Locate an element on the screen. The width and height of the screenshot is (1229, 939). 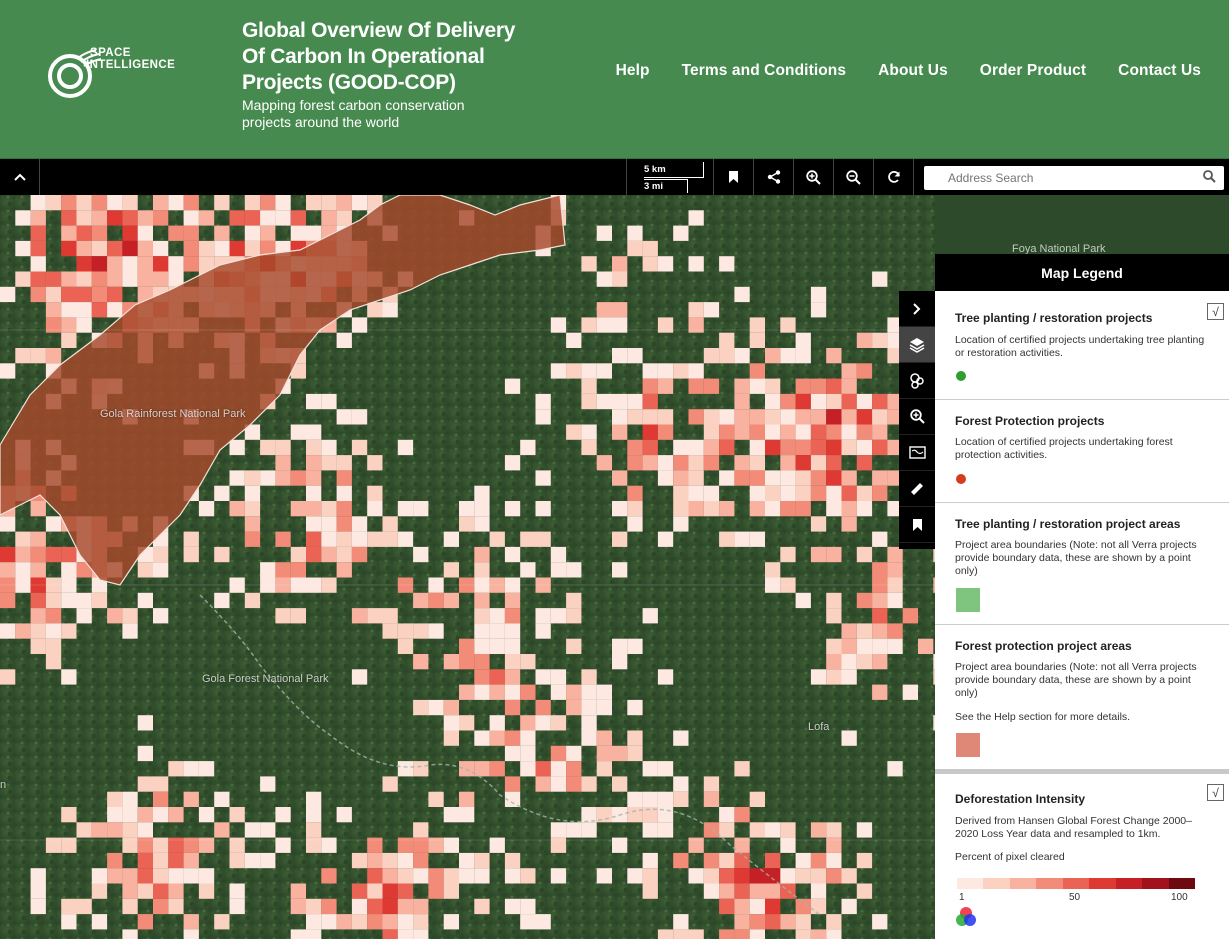
zoom-out-button is located at coordinates (854, 177).